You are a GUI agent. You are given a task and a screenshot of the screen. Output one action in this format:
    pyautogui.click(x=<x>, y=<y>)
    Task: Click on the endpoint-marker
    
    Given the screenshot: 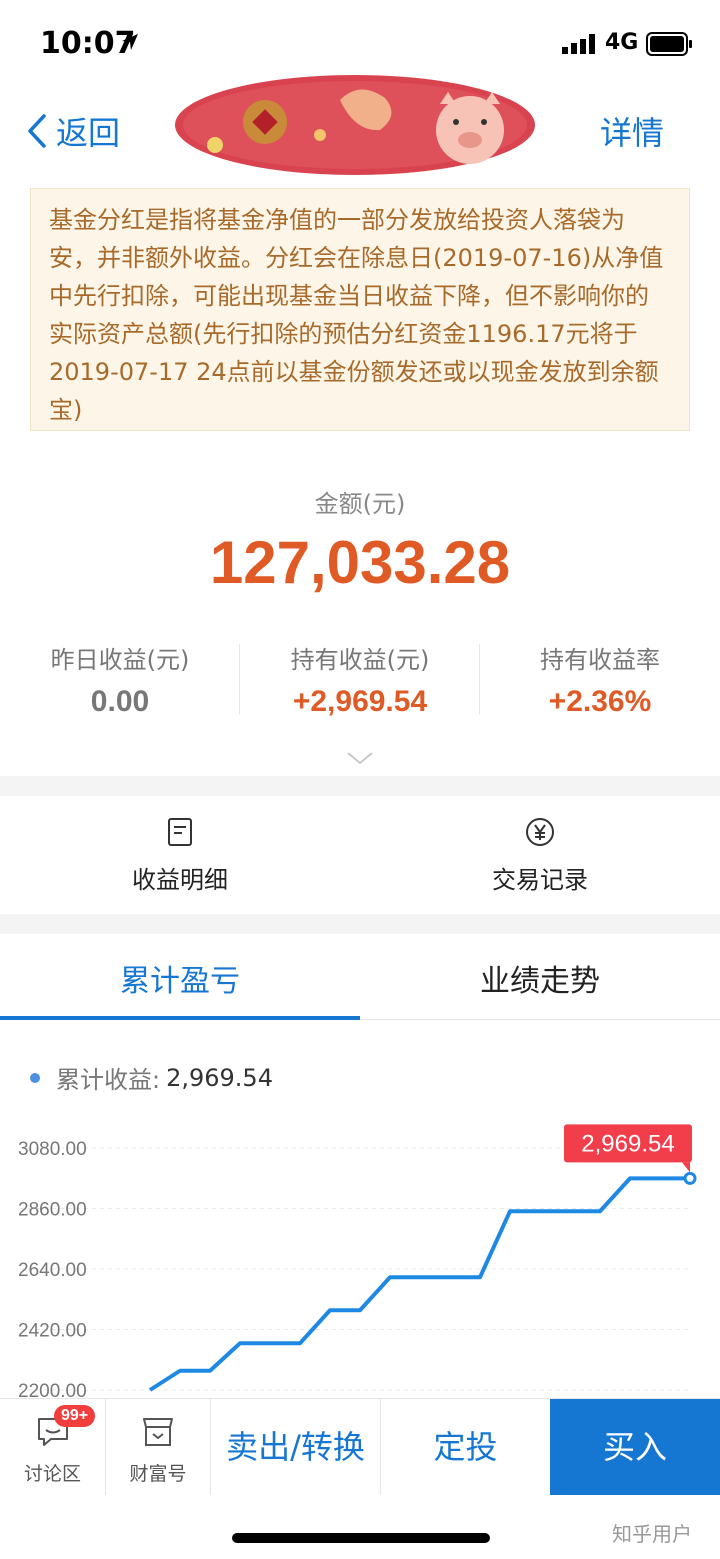 What is the action you would take?
    pyautogui.click(x=690, y=1178)
    